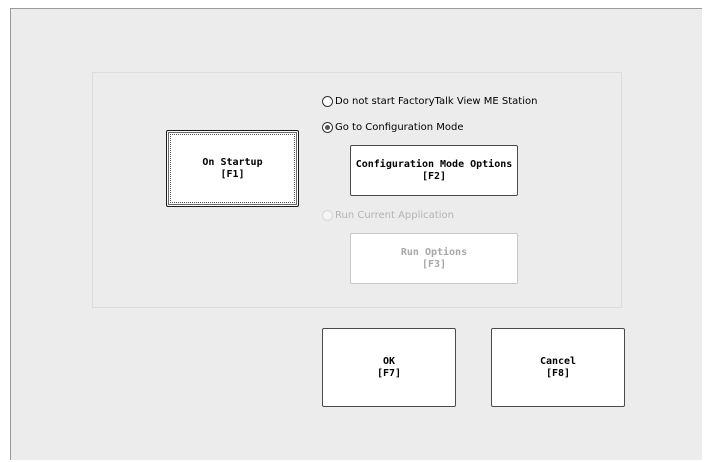  I want to click on run-options-key: [F3], so click(434, 264).